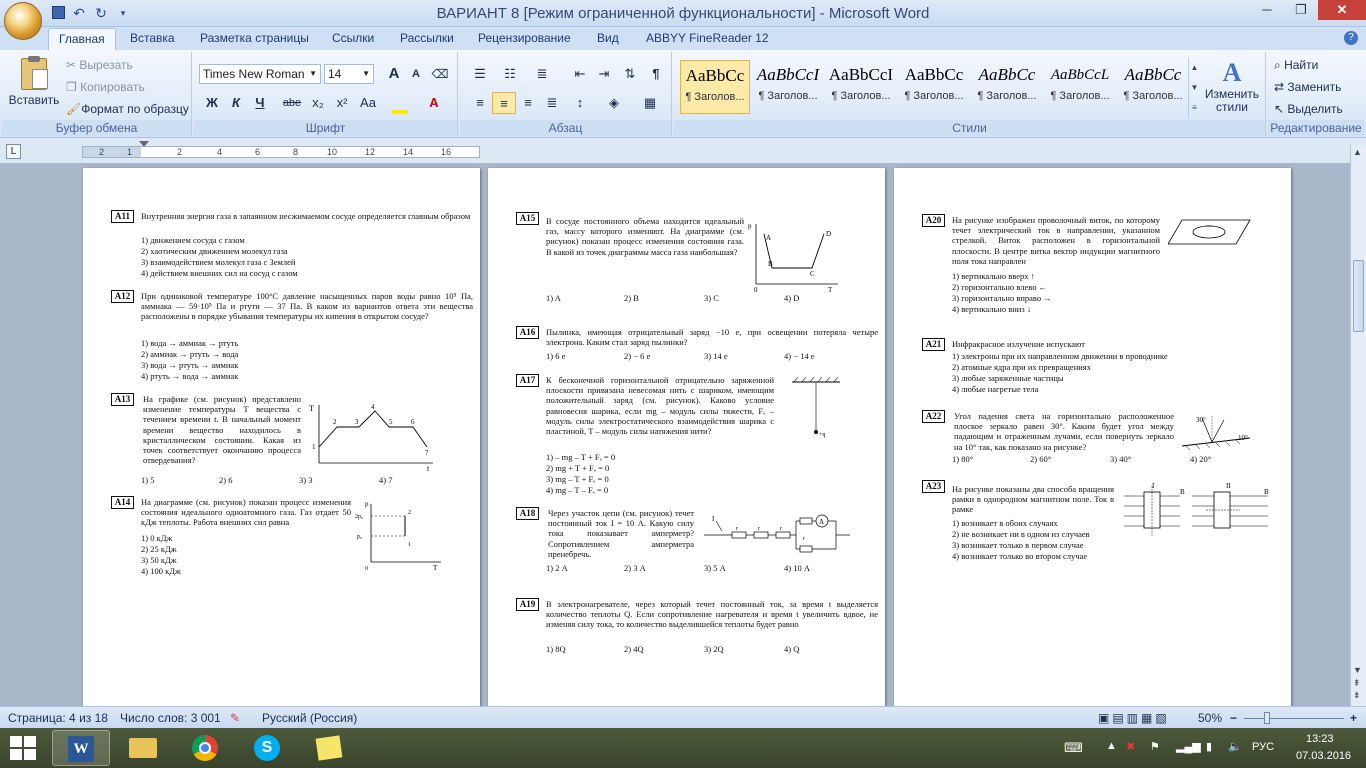 Image resolution: width=1366 pixels, height=768 pixels. I want to click on tab-home: Главная, so click(82, 39).